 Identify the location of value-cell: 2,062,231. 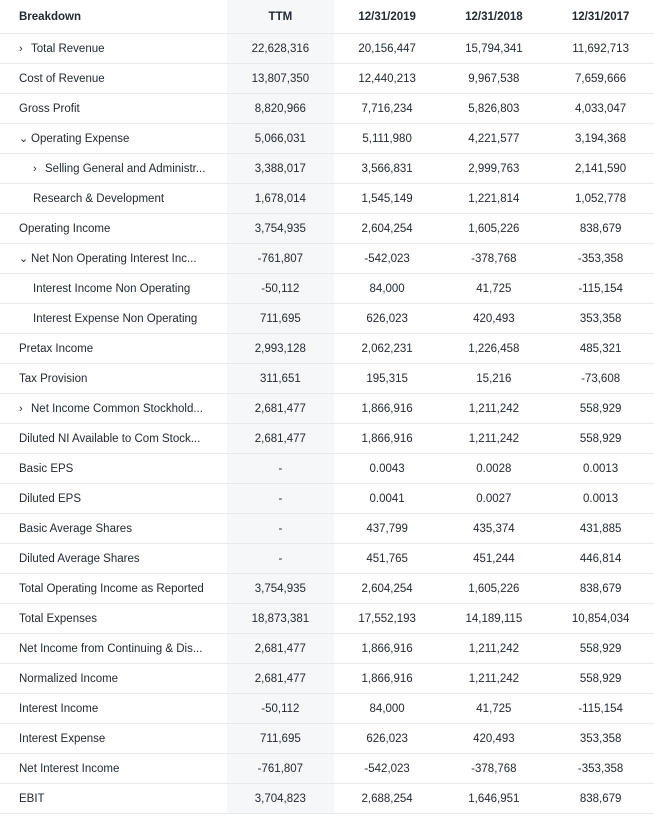
(387, 348).